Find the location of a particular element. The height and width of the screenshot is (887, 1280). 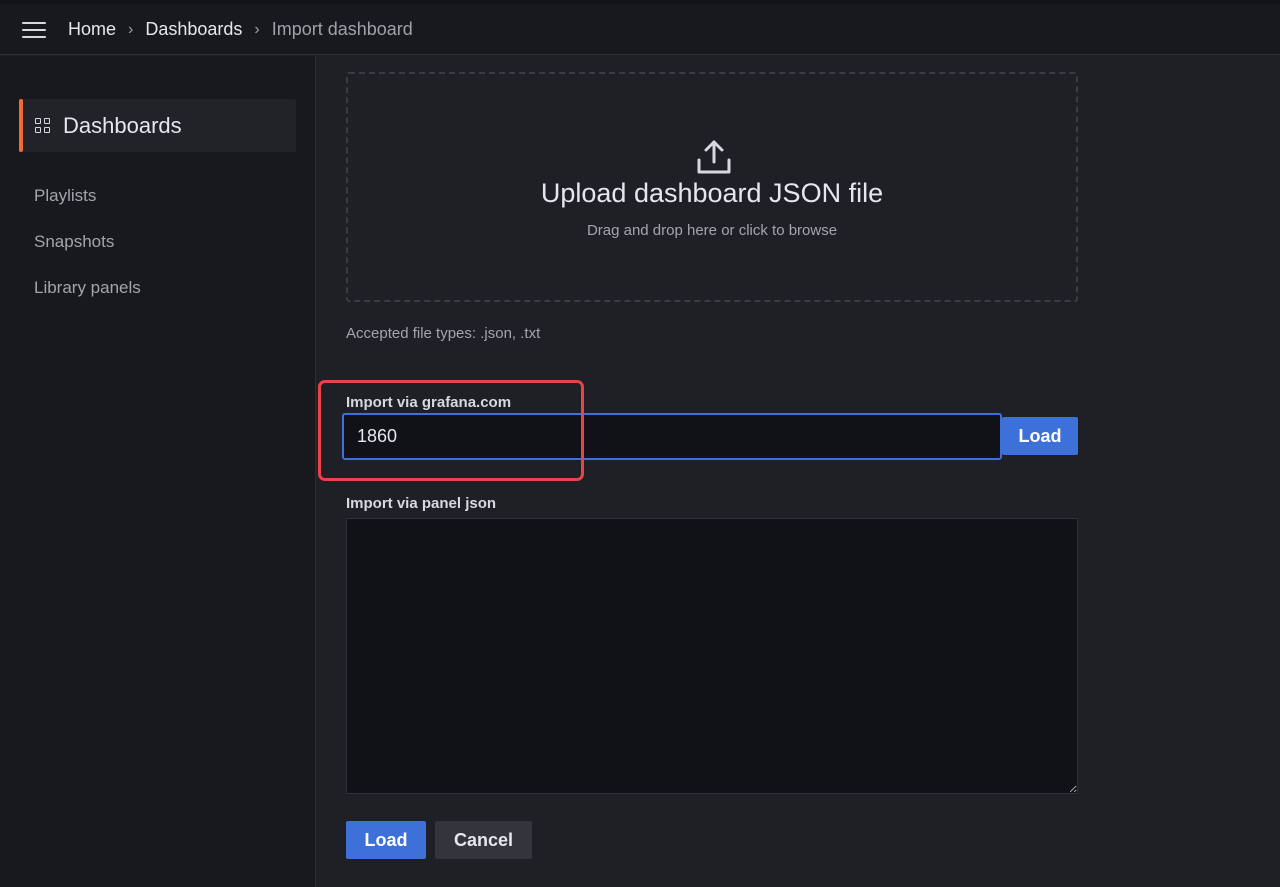

sidebar-item-dashboards: Dashboards is located at coordinates (157, 125).